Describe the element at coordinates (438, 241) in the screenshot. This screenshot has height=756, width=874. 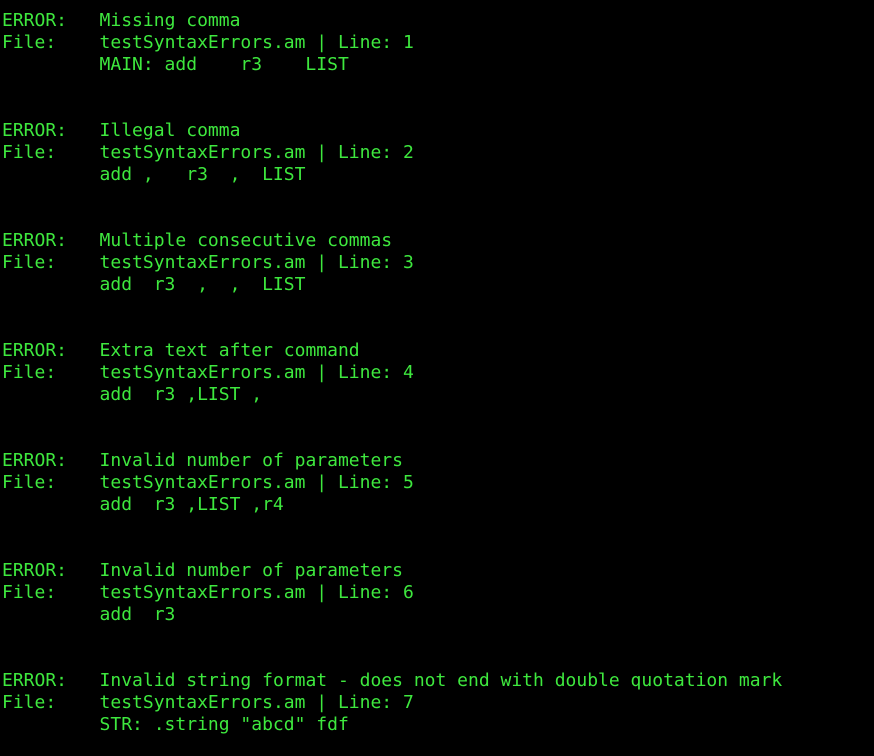
I see `error-line: ERROR: Multiple consecutive commas` at that location.